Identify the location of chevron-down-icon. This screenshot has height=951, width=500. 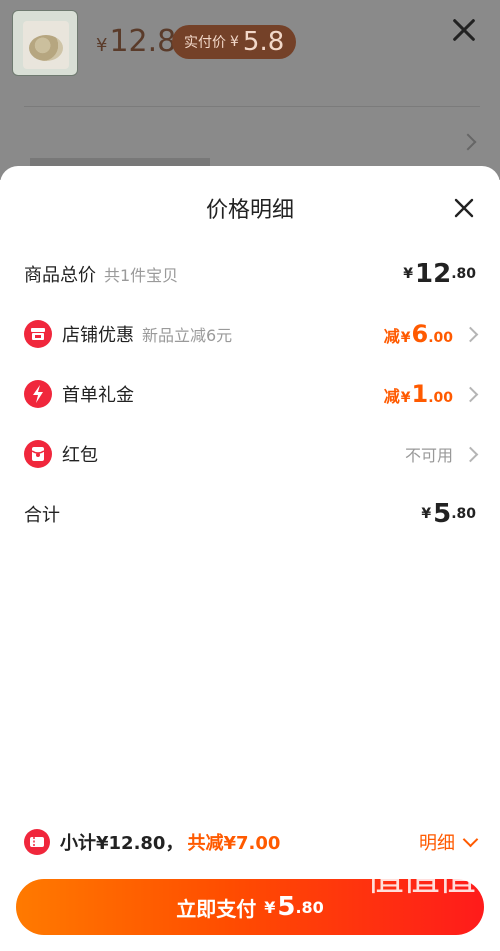
(470, 839).